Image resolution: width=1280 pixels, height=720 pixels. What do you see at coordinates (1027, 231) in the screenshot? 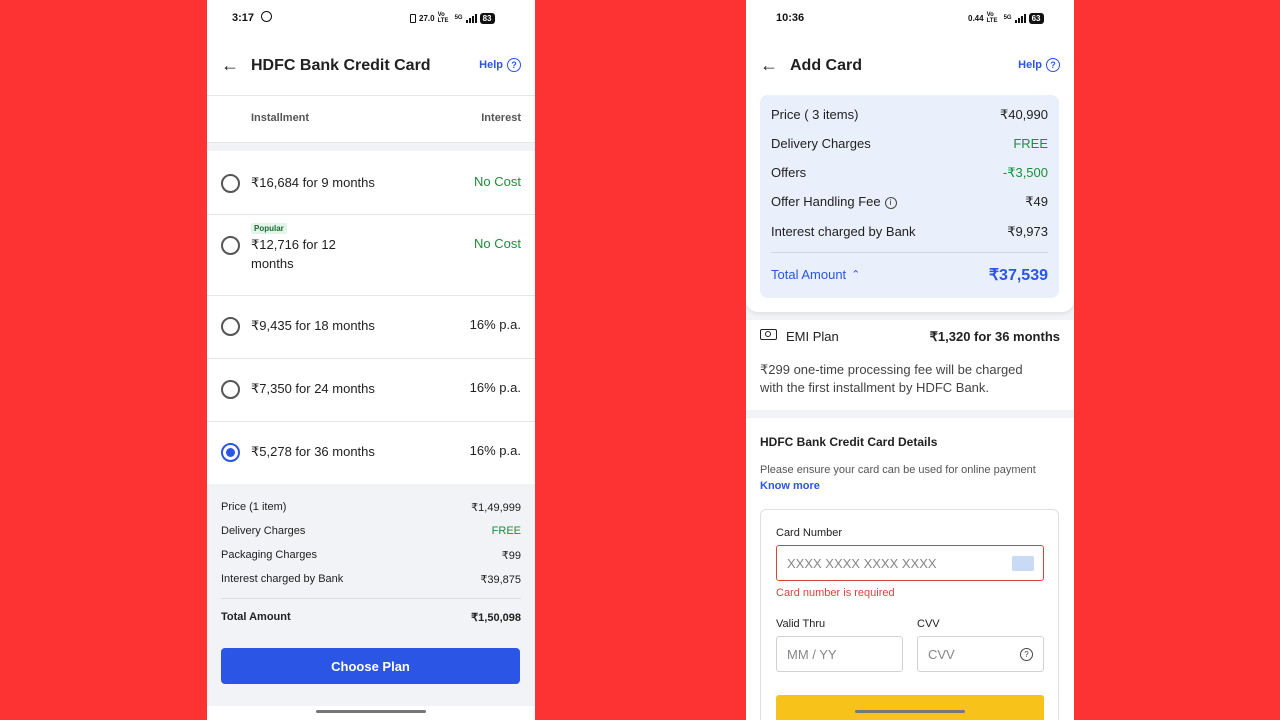
I see `row-value: ₹9,973` at bounding box center [1027, 231].